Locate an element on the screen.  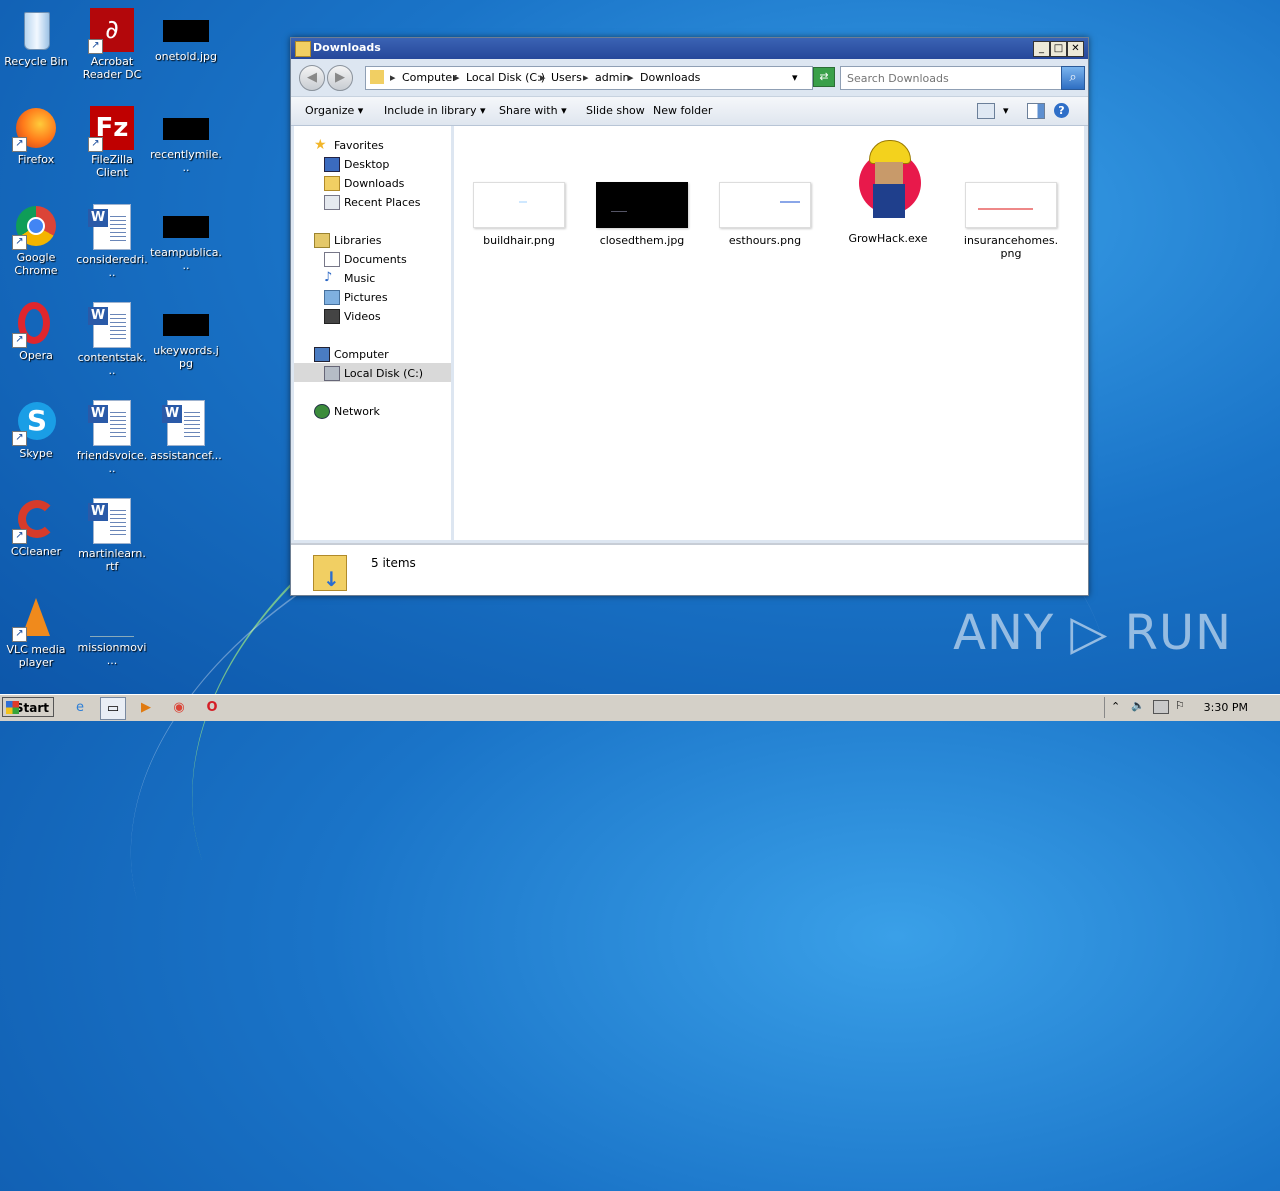
desktop-icon-chrome: ↗ Google Chrome is located at coordinates (36, 240).